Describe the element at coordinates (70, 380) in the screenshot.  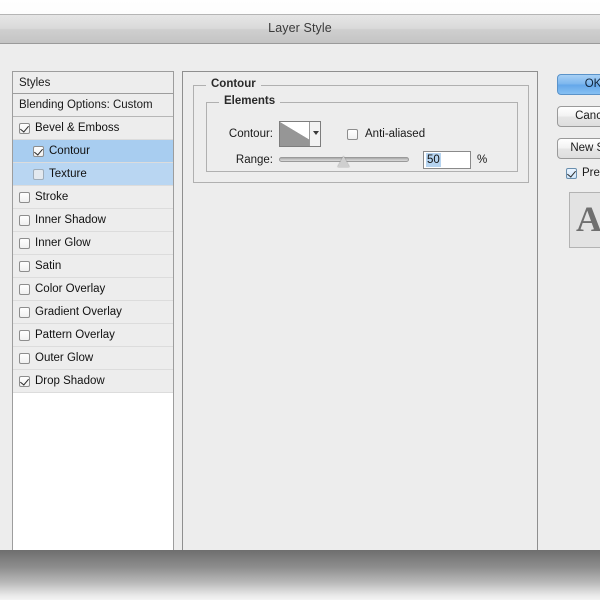
I see `style-label: Drop Shadow` at that location.